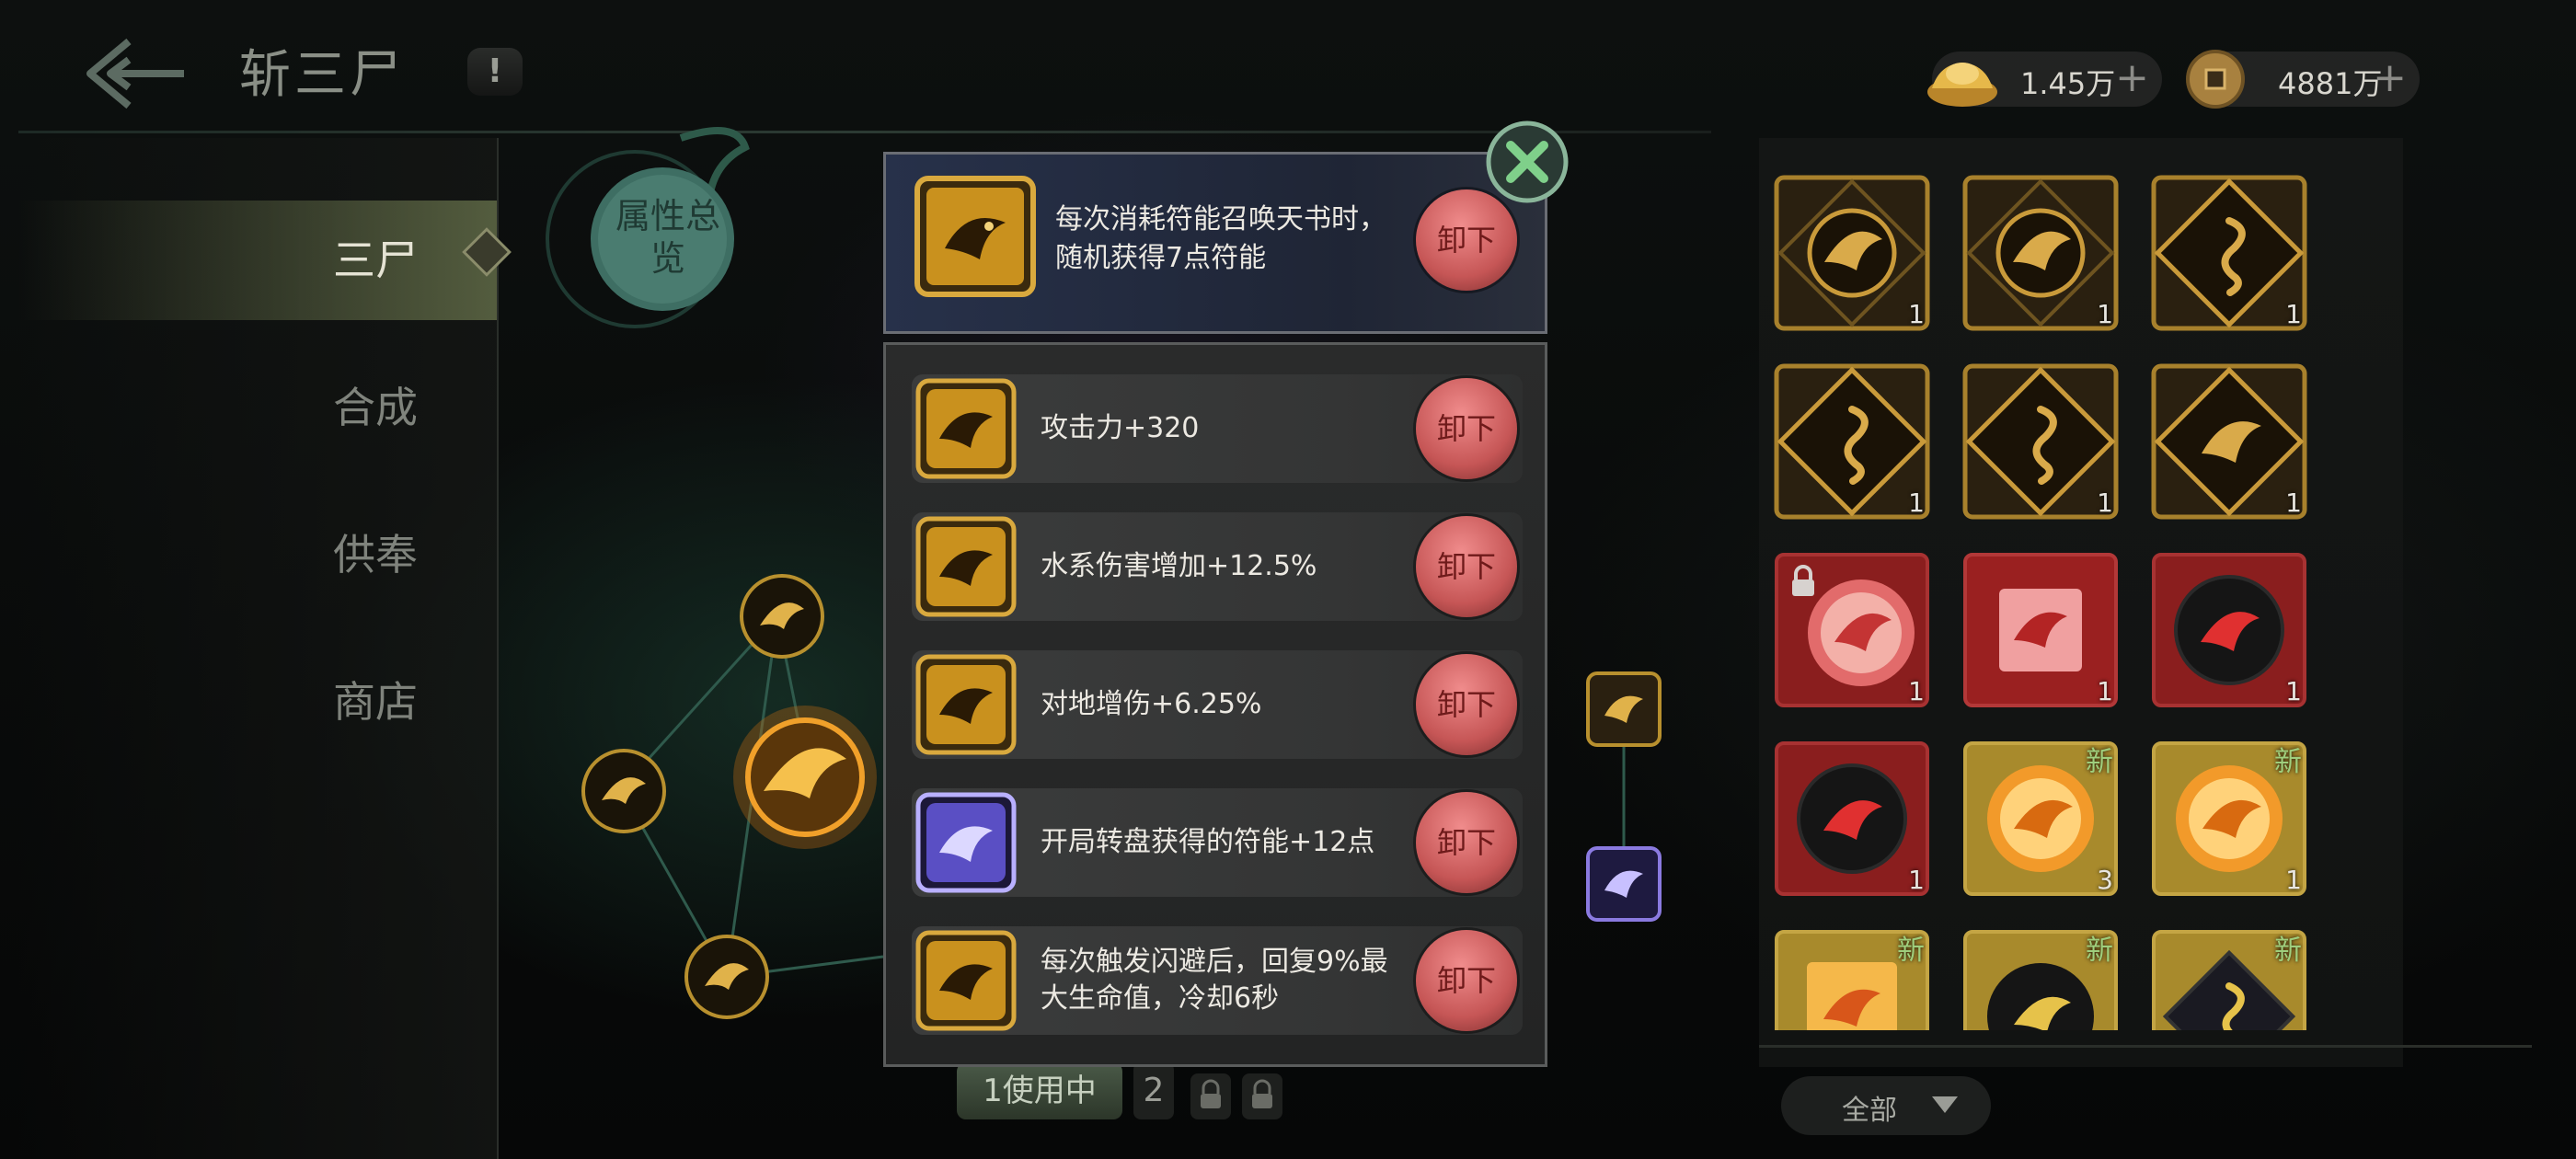  I want to click on rune-description: 对地增伤+6.25%, so click(1151, 704).